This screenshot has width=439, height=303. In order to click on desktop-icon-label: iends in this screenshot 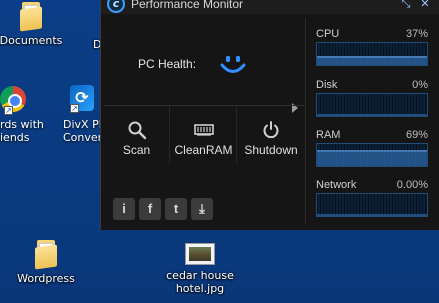, I will do `click(15, 137)`.